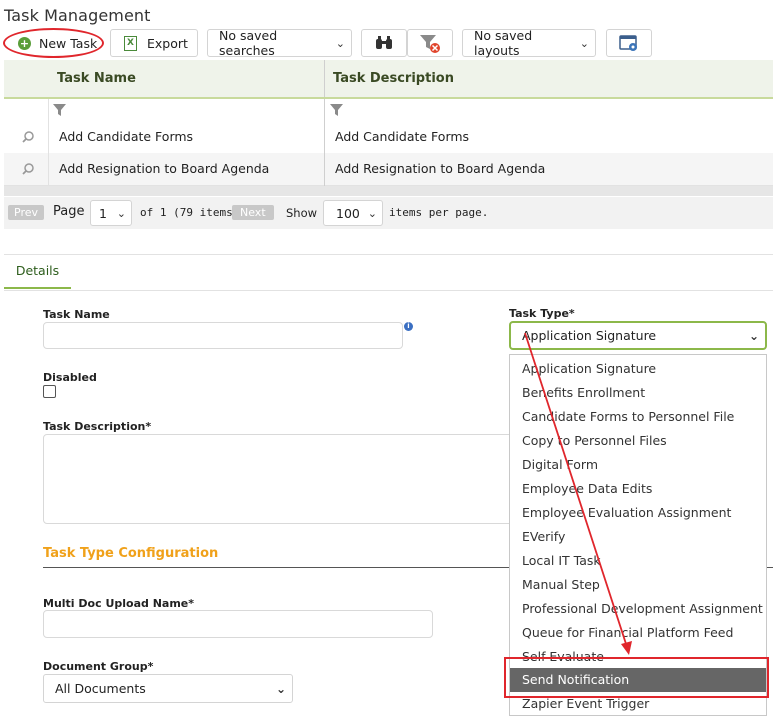  What do you see at coordinates (388, 191) in the screenshot?
I see `horizontal-scrollbar` at bounding box center [388, 191].